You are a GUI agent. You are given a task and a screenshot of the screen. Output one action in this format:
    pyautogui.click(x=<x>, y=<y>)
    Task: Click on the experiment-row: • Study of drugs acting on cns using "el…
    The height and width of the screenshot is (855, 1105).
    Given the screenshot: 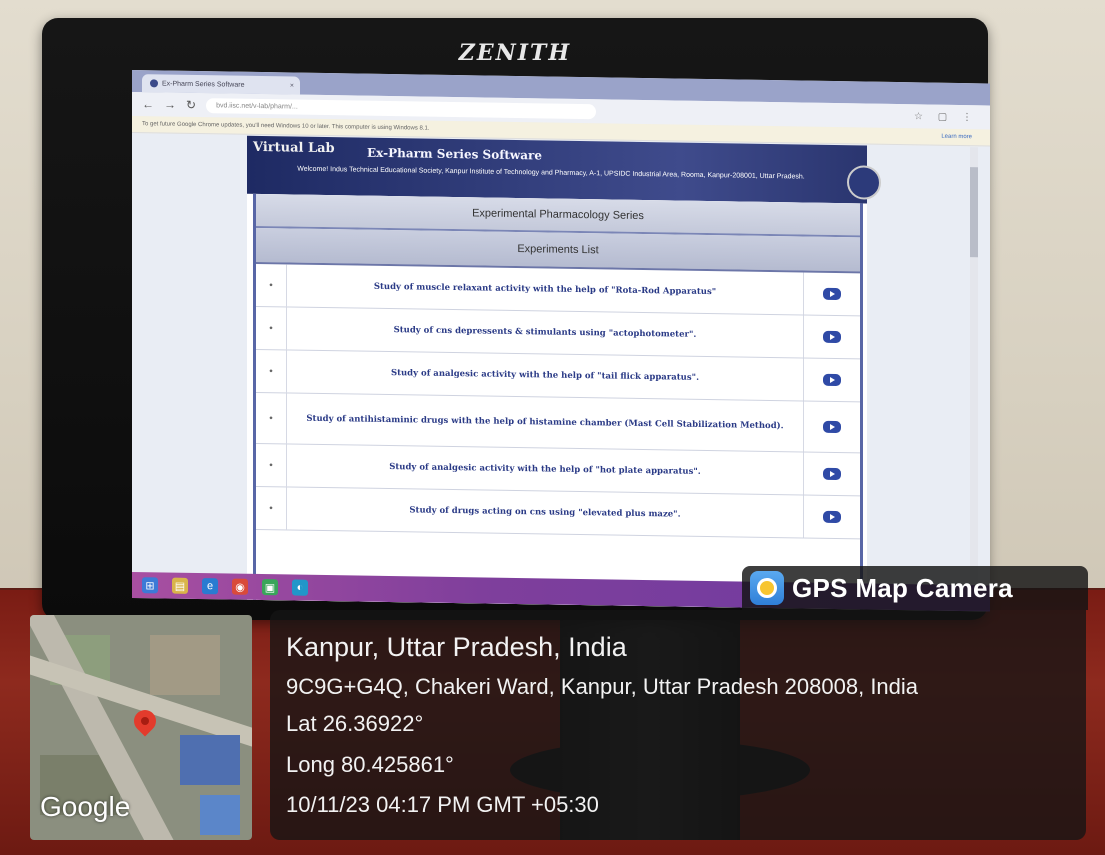 What is the action you would take?
    pyautogui.click(x=558, y=513)
    